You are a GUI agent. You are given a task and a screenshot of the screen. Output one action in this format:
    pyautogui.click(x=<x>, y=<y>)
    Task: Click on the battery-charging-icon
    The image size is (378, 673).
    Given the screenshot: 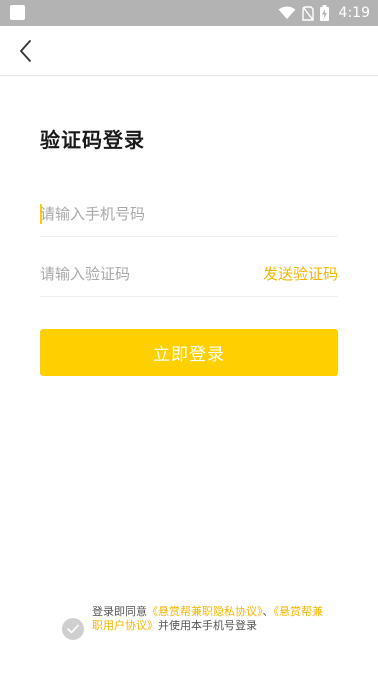 What is the action you would take?
    pyautogui.click(x=324, y=13)
    